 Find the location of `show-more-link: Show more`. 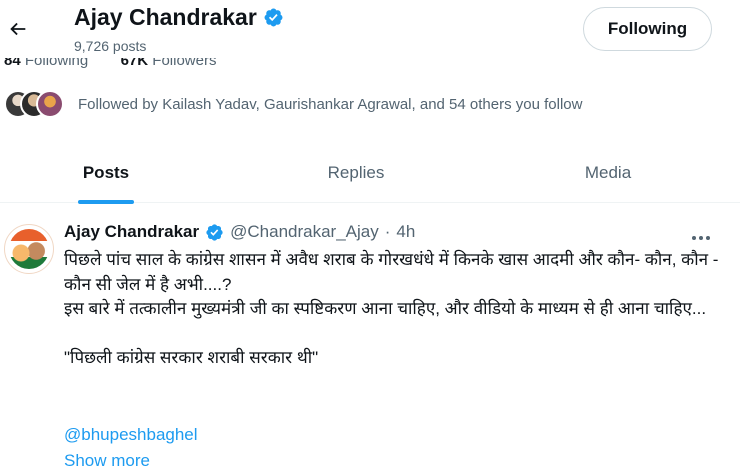

show-more-link: Show more is located at coordinates (107, 461).